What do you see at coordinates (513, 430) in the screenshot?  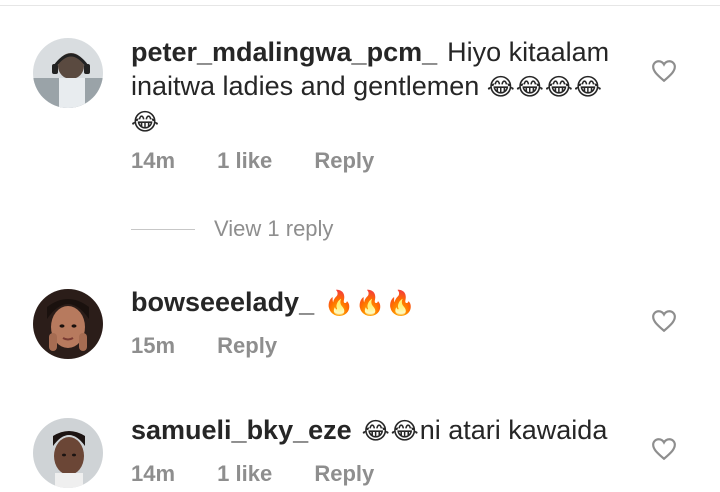 I see `comment-body: ni atari kawaida` at bounding box center [513, 430].